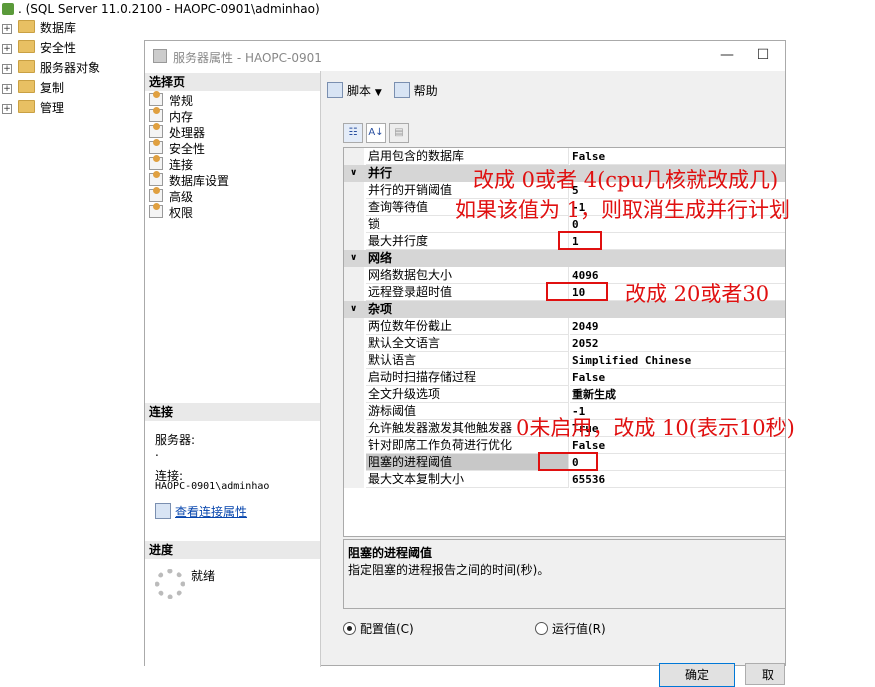 The image size is (875, 687). What do you see at coordinates (38, 28) in the screenshot?
I see `tree-item-databases: + 数据库` at bounding box center [38, 28].